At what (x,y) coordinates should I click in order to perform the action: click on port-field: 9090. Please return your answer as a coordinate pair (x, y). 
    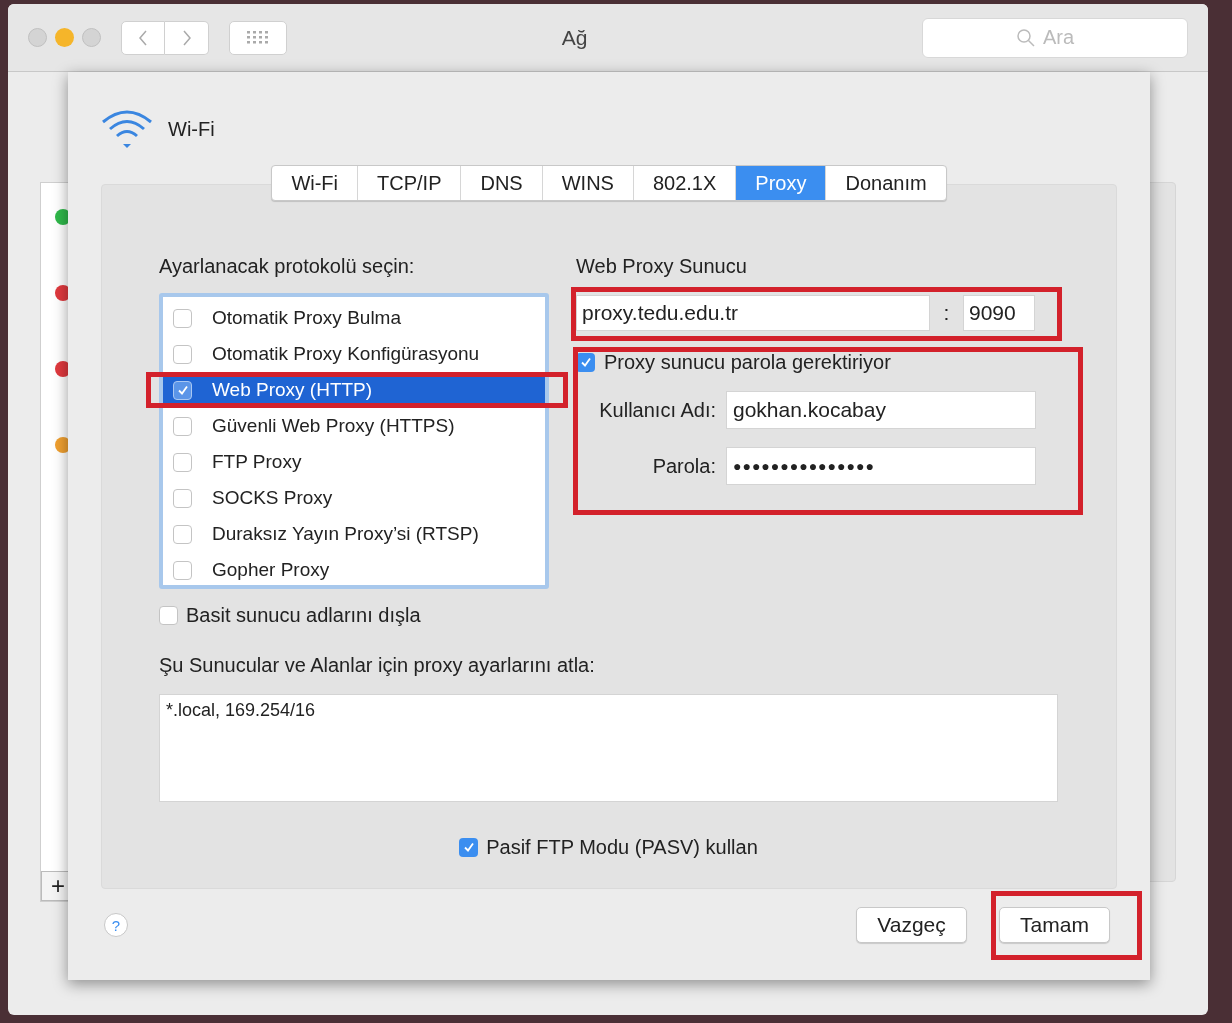
    Looking at the image, I should click on (999, 313).